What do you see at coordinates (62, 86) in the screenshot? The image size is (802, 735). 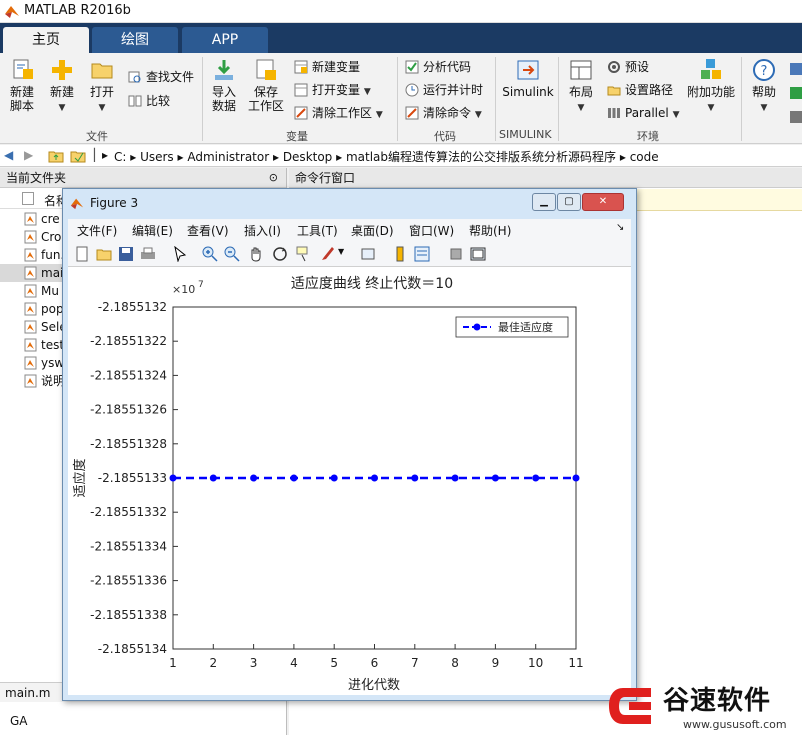 I see `new-button: 新建 ▼` at bounding box center [62, 86].